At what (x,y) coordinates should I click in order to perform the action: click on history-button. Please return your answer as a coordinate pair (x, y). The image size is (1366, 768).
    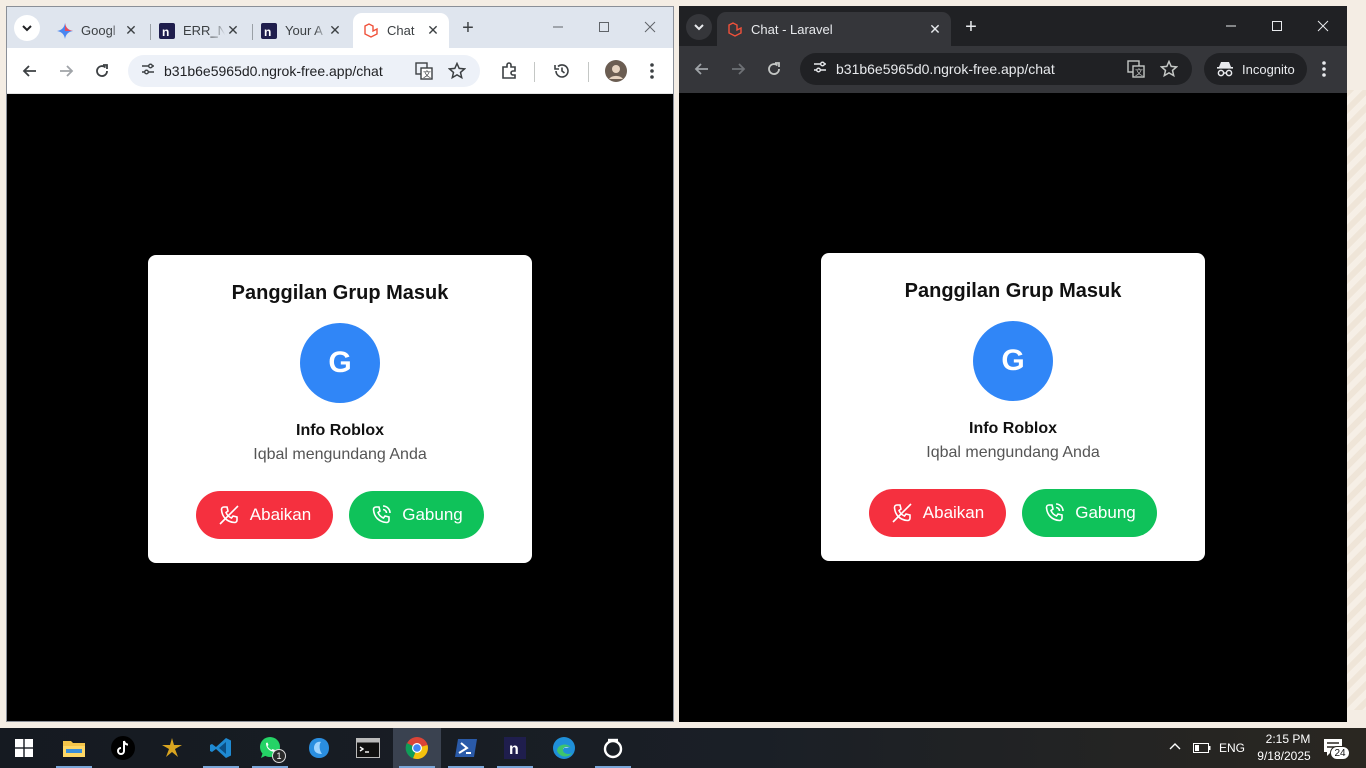
    Looking at the image, I should click on (562, 71).